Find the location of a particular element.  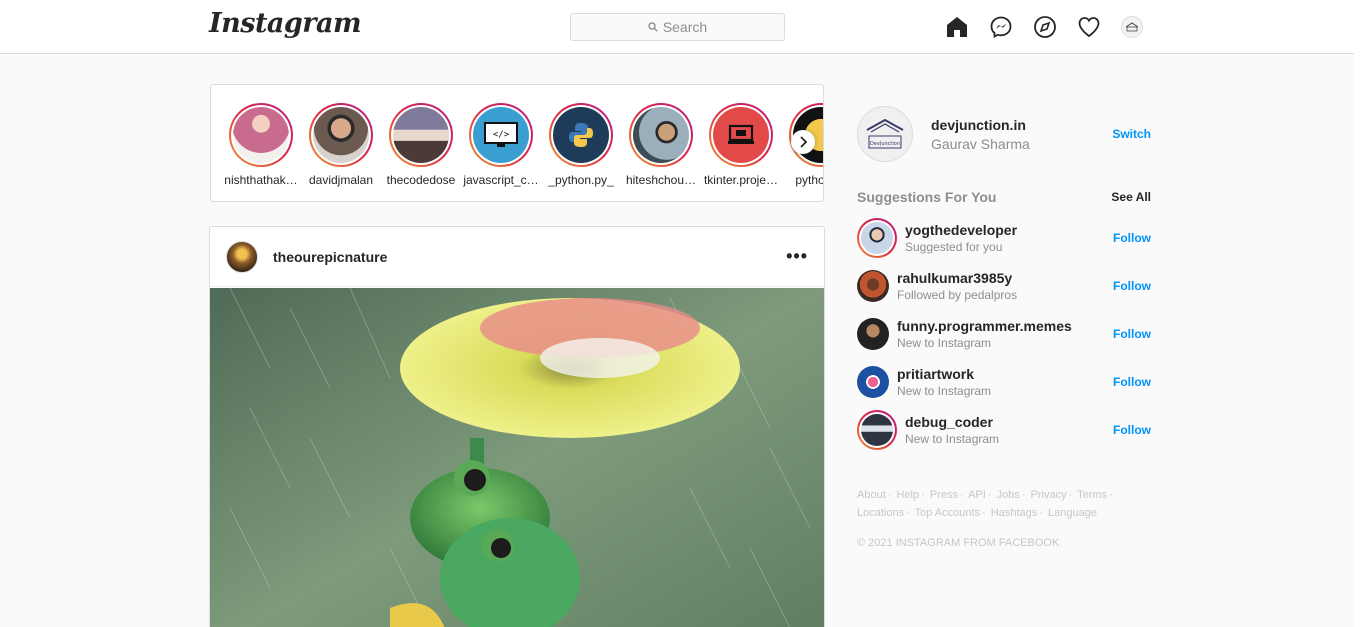

footer-link-help: Help is located at coordinates (907, 495).